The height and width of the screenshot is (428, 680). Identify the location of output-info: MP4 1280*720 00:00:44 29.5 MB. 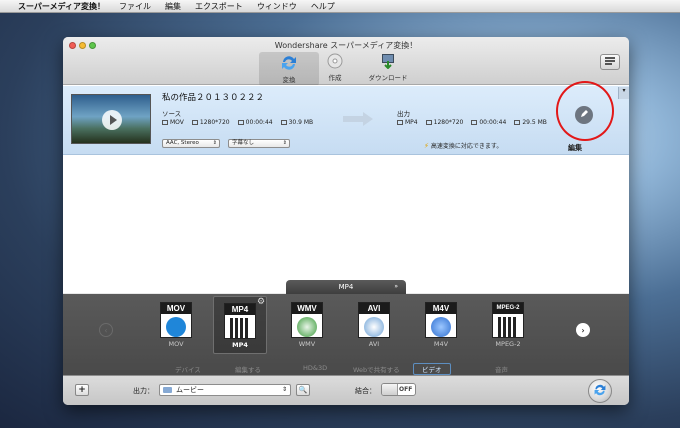
(476, 122).